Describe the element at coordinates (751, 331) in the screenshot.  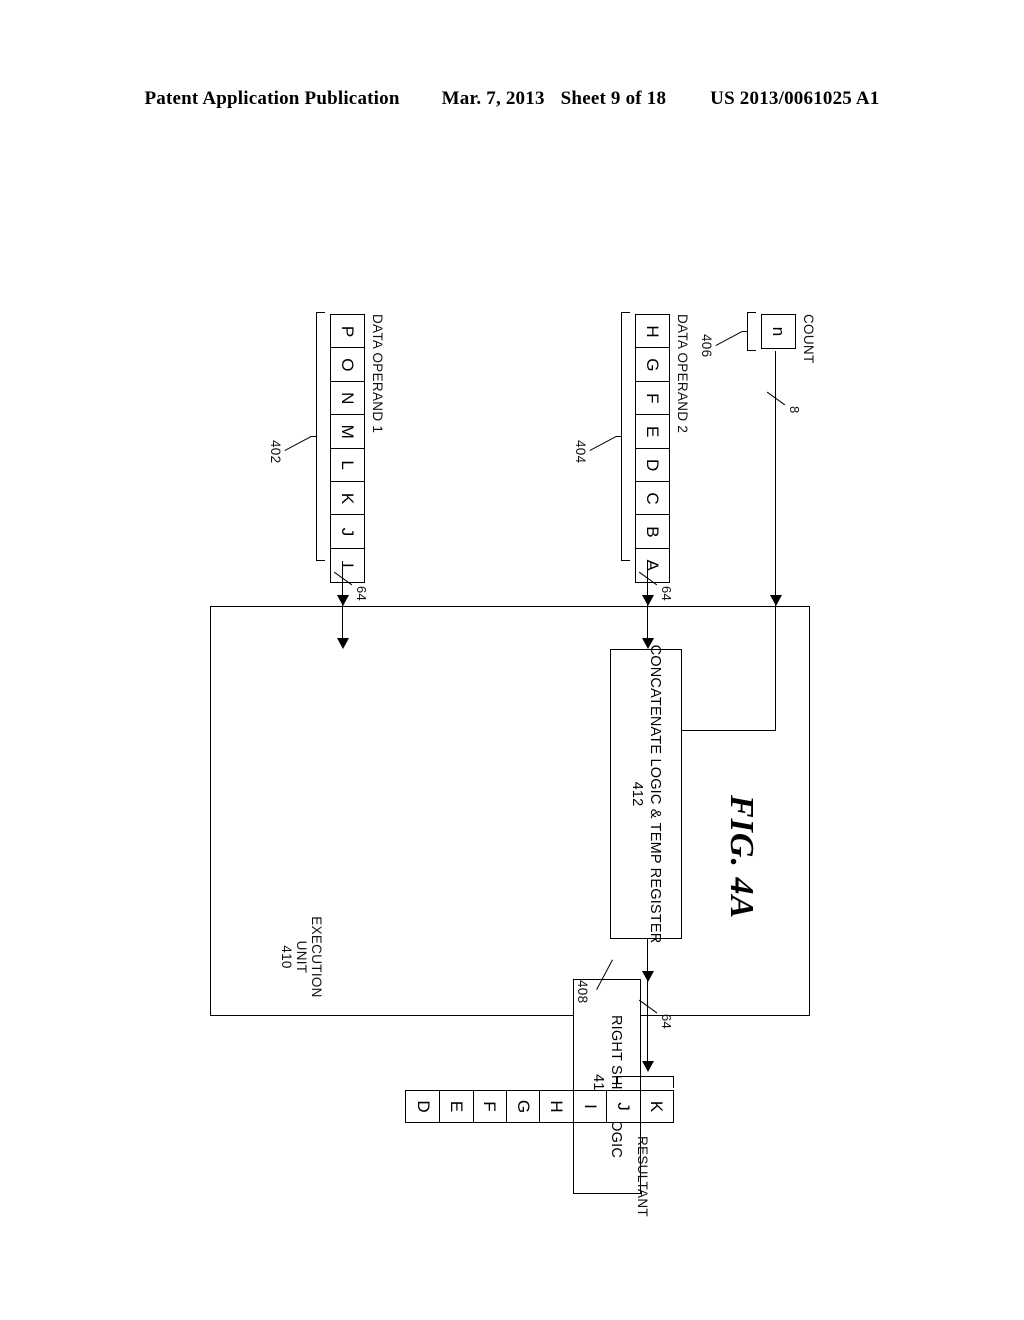
I see `count-brace` at that location.